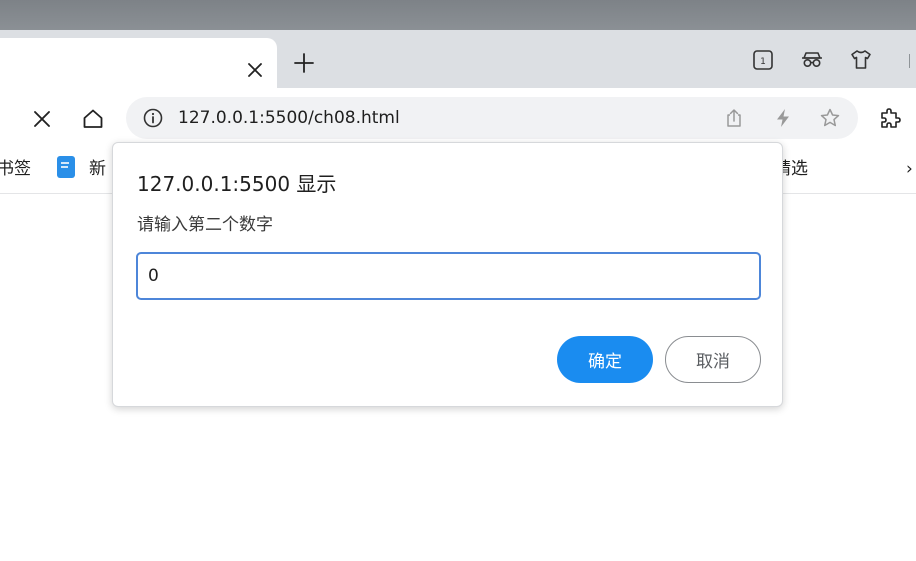 Image resolution: width=916 pixels, height=561 pixels. Describe the element at coordinates (237, 184) in the screenshot. I see `dialog-title: 127.0.0.1:5500 显示` at that location.